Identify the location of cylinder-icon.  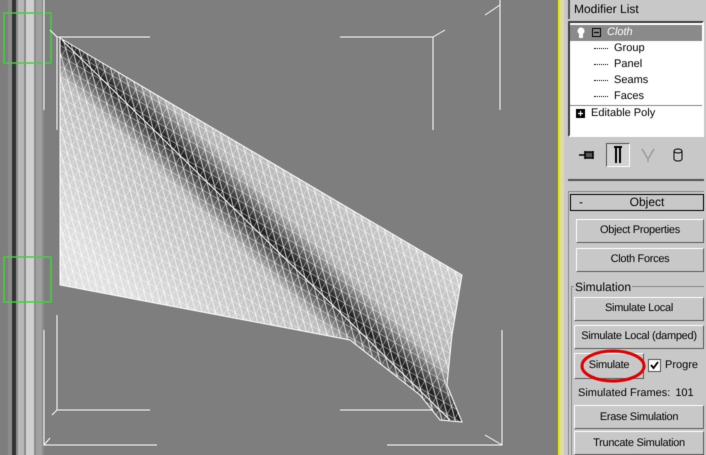
(678, 154).